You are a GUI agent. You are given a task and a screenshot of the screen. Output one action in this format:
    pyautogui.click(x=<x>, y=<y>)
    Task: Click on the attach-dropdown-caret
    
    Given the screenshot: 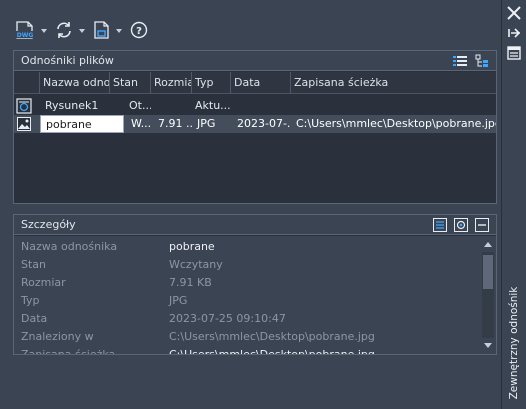 What is the action you would take?
    pyautogui.click(x=44, y=31)
    